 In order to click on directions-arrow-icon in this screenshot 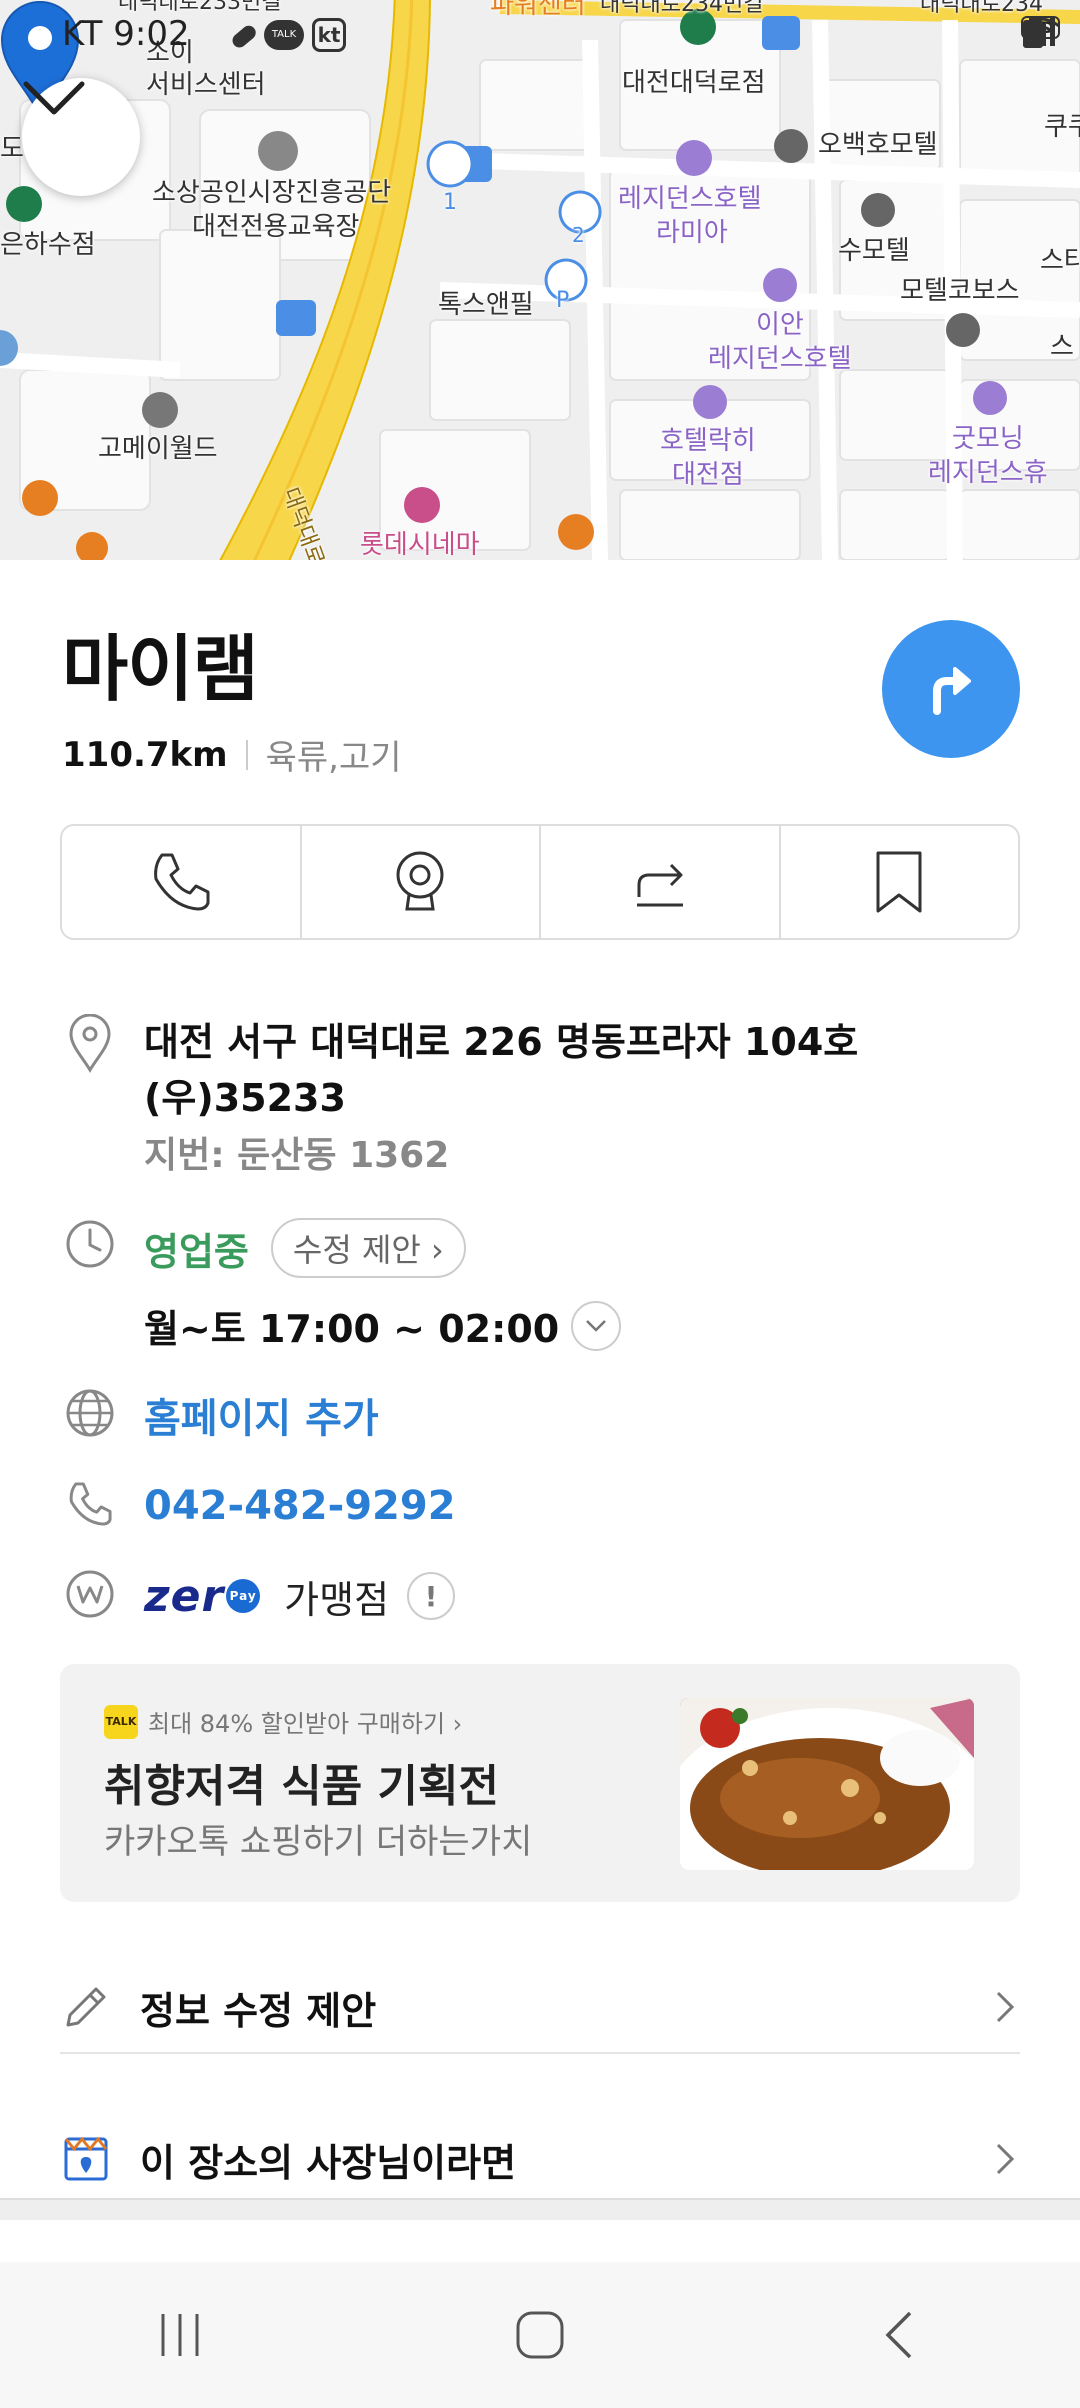, I will do `click(952, 691)`.